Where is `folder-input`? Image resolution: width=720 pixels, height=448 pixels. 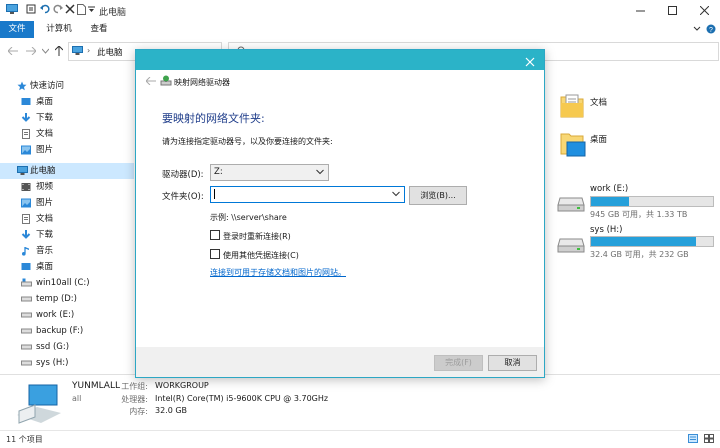
folder-input is located at coordinates (307, 194).